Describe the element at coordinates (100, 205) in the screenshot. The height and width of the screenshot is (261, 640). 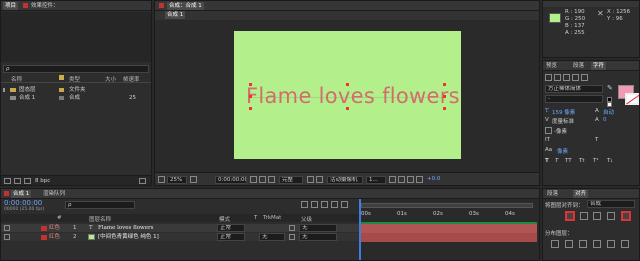
I see `timeline-search-input: ρ` at that location.